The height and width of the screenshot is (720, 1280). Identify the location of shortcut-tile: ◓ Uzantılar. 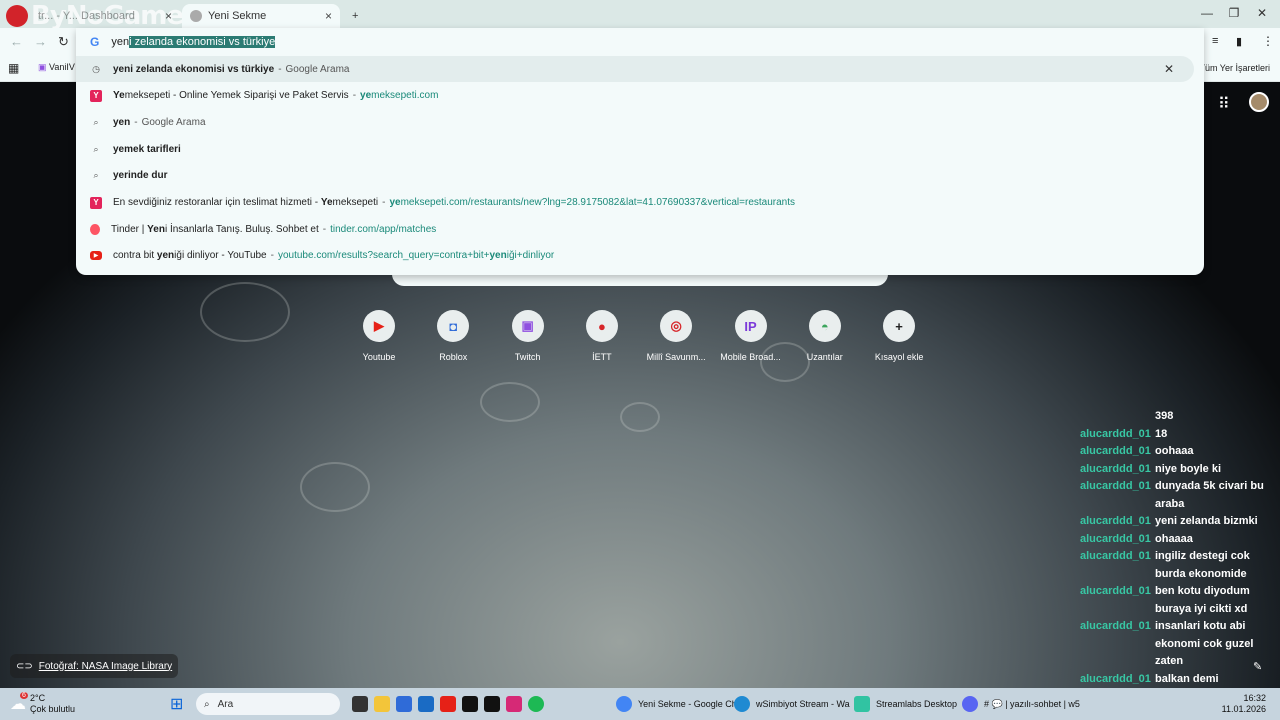
(825, 336).